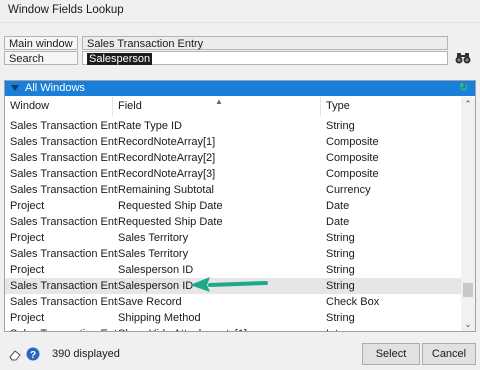  I want to click on main-window-label: Main window, so click(41, 43).